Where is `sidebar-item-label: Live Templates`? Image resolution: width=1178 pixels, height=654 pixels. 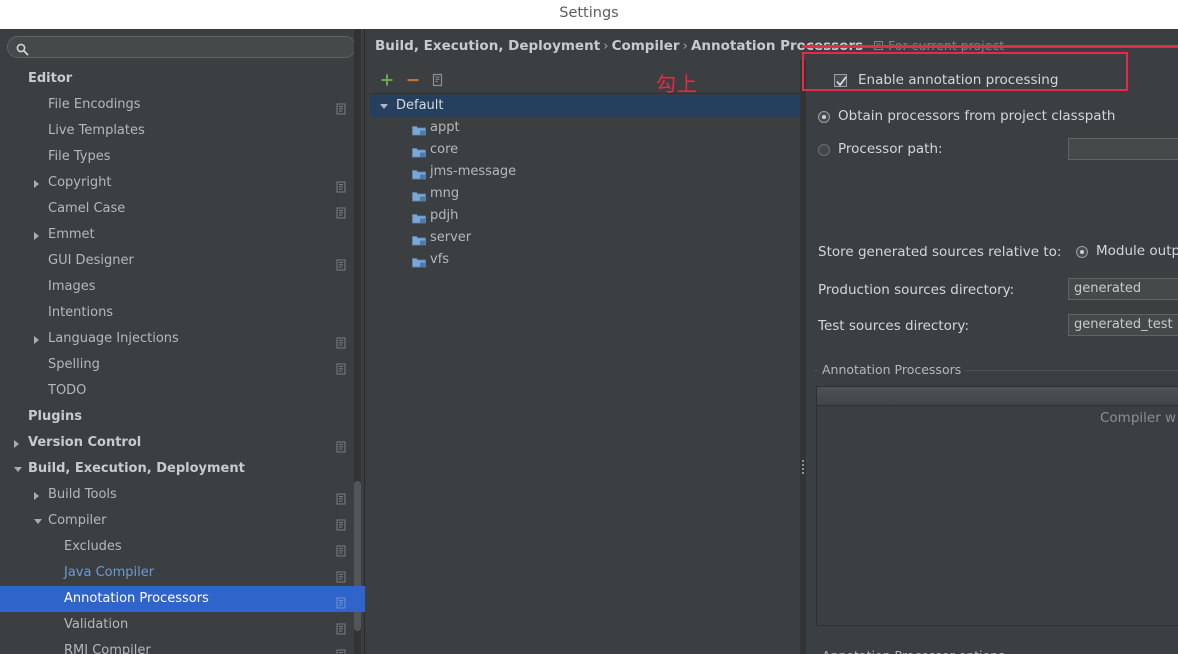
sidebar-item-label: Live Templates is located at coordinates (96, 130).